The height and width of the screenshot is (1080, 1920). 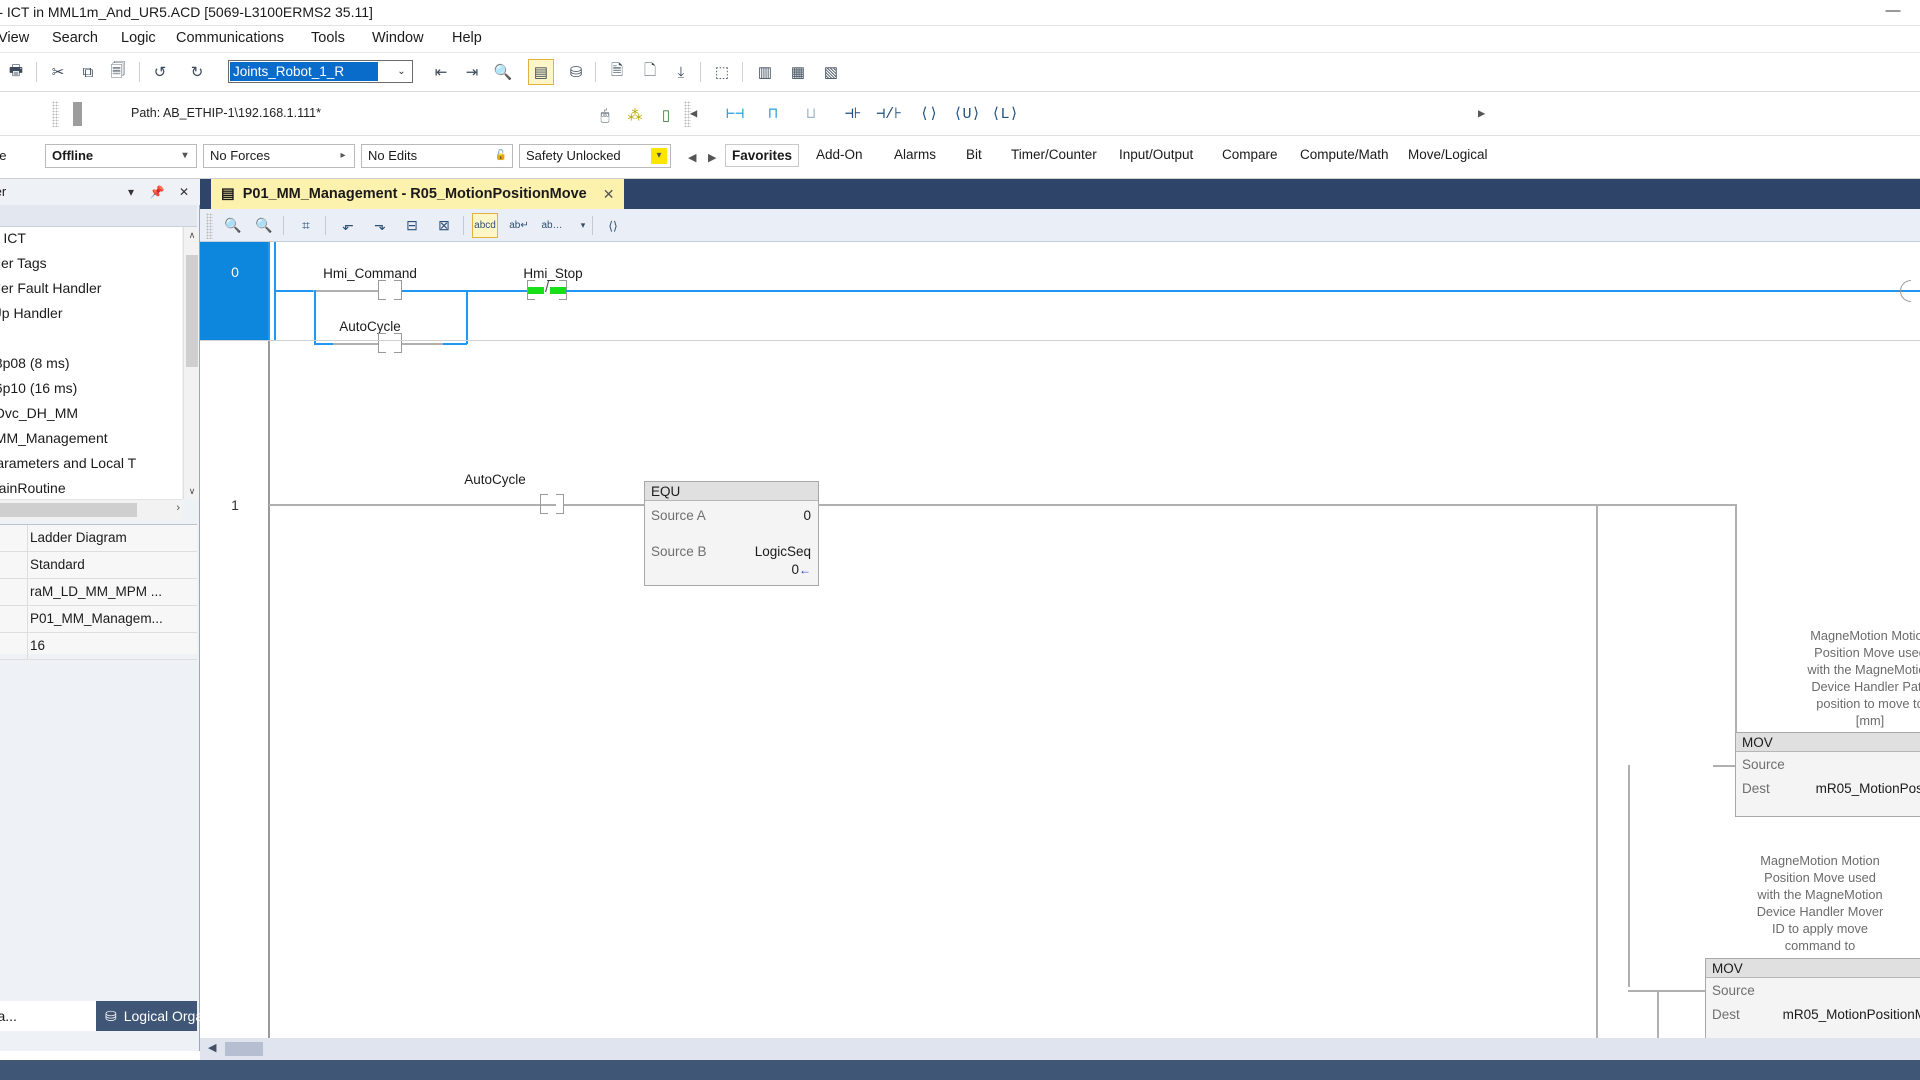 I want to click on menu-item-view: View, so click(x=14, y=38).